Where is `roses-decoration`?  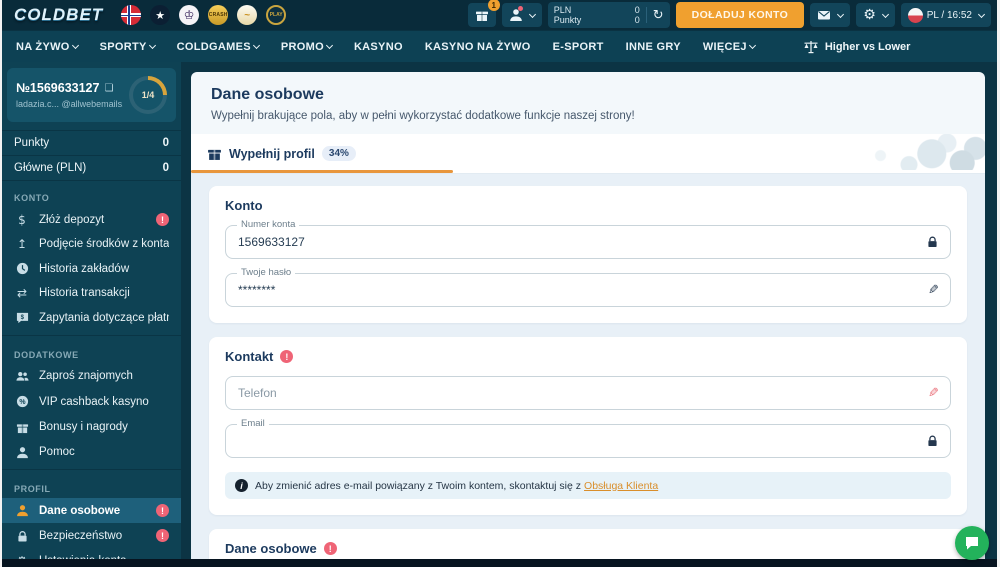 roses-decoration is located at coordinates (890, 152).